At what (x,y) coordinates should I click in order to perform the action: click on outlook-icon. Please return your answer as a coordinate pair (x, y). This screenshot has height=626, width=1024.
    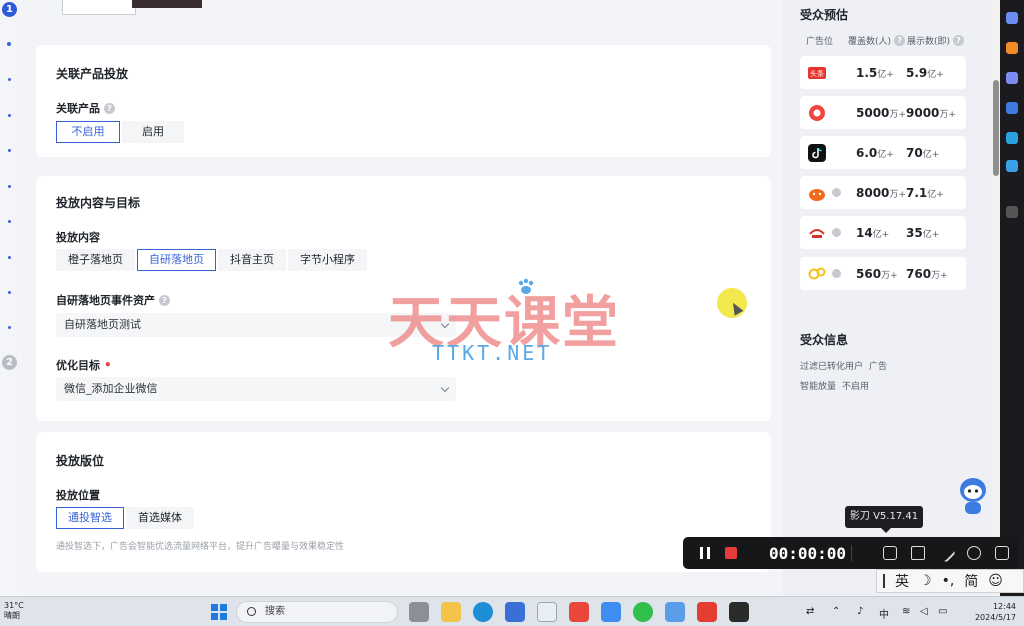
    Looking at the image, I should click on (1012, 138).